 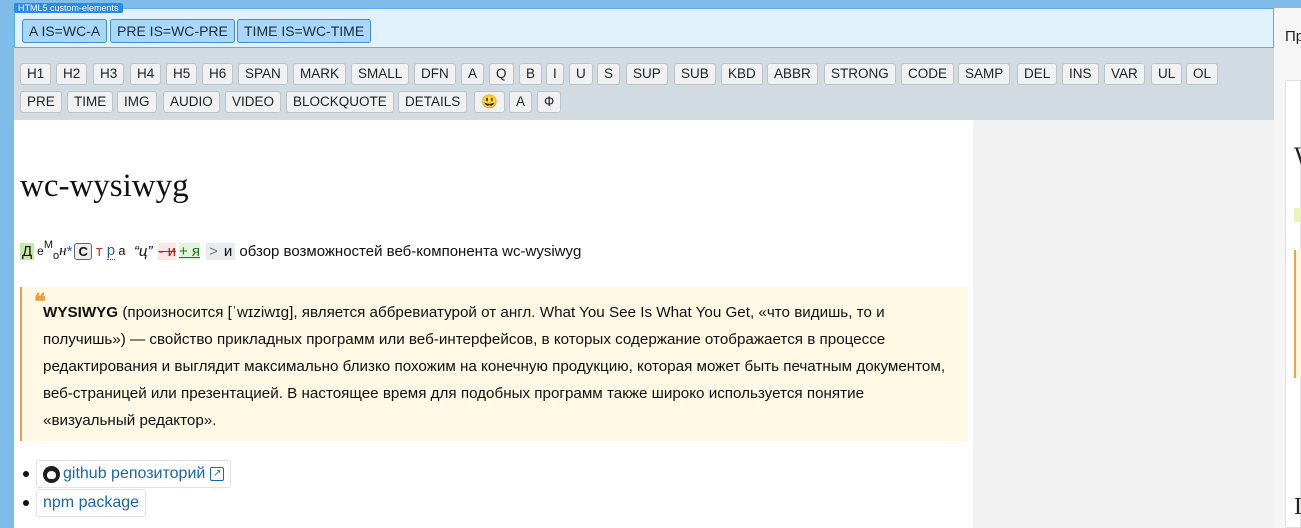 I want to click on preview-label: Пр, so click(x=1293, y=36).